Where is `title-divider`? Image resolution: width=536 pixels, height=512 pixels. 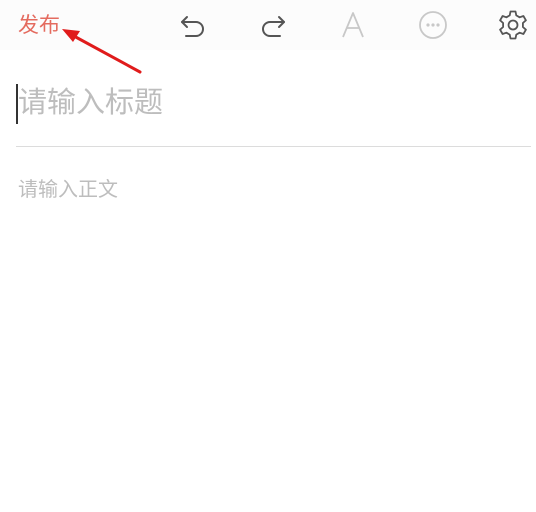
title-divider is located at coordinates (273, 146).